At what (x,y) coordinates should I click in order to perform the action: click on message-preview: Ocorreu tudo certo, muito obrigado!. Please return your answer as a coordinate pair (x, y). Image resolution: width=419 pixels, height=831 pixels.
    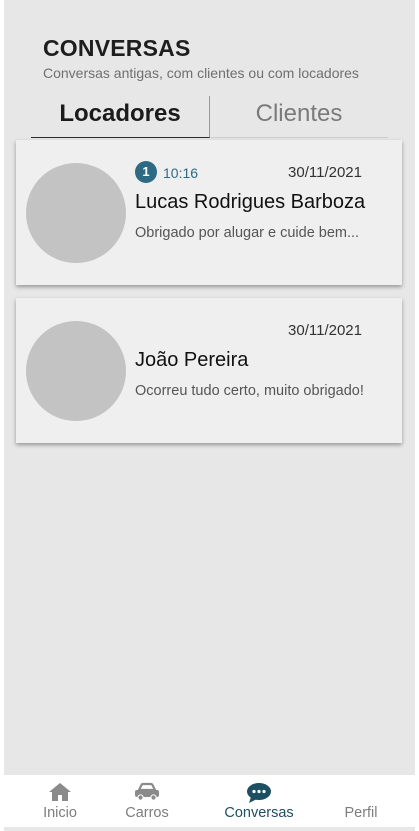
    Looking at the image, I should click on (249, 391).